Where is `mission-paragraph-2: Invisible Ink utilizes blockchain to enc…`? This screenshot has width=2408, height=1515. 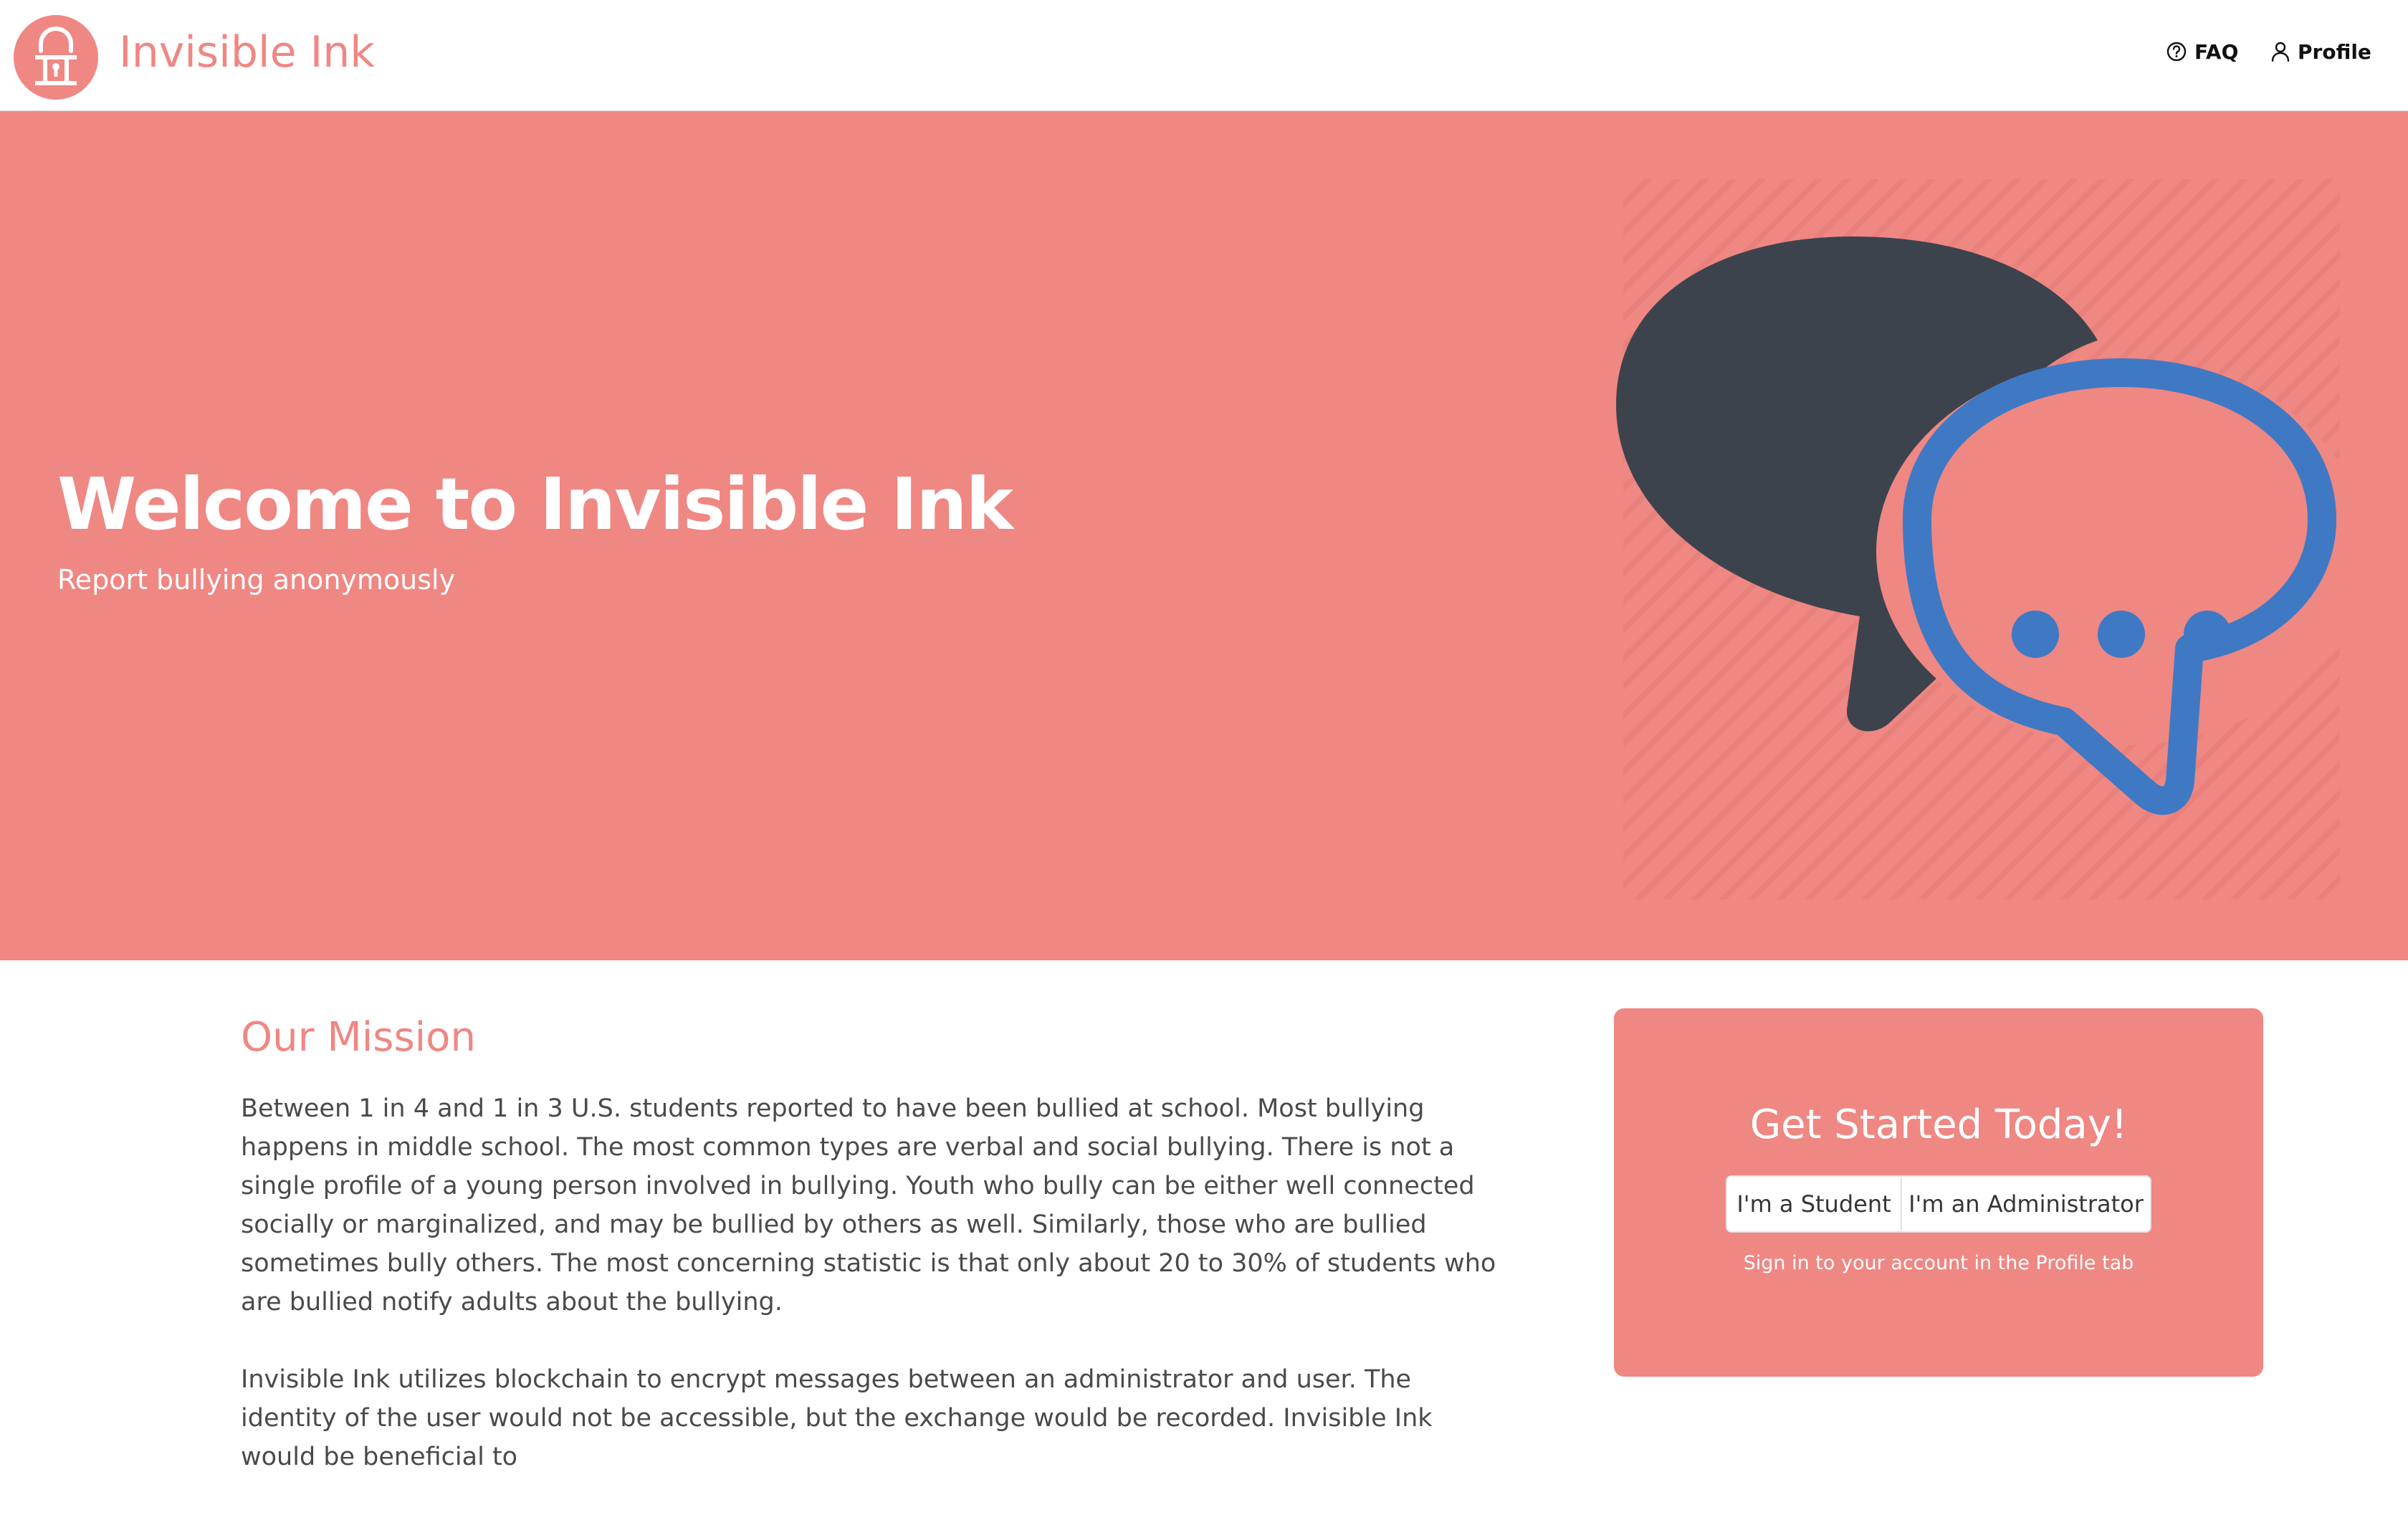 mission-paragraph-2: Invisible Ink utilizes blockchain to enc… is located at coordinates (837, 1418).